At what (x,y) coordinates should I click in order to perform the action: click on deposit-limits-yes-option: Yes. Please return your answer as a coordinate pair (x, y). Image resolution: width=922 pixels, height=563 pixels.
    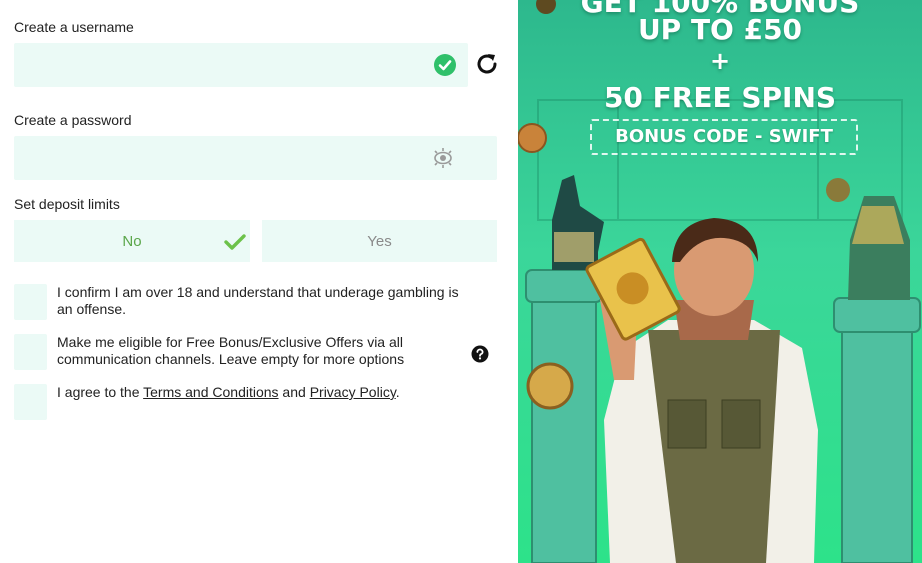
    Looking at the image, I should click on (379, 241).